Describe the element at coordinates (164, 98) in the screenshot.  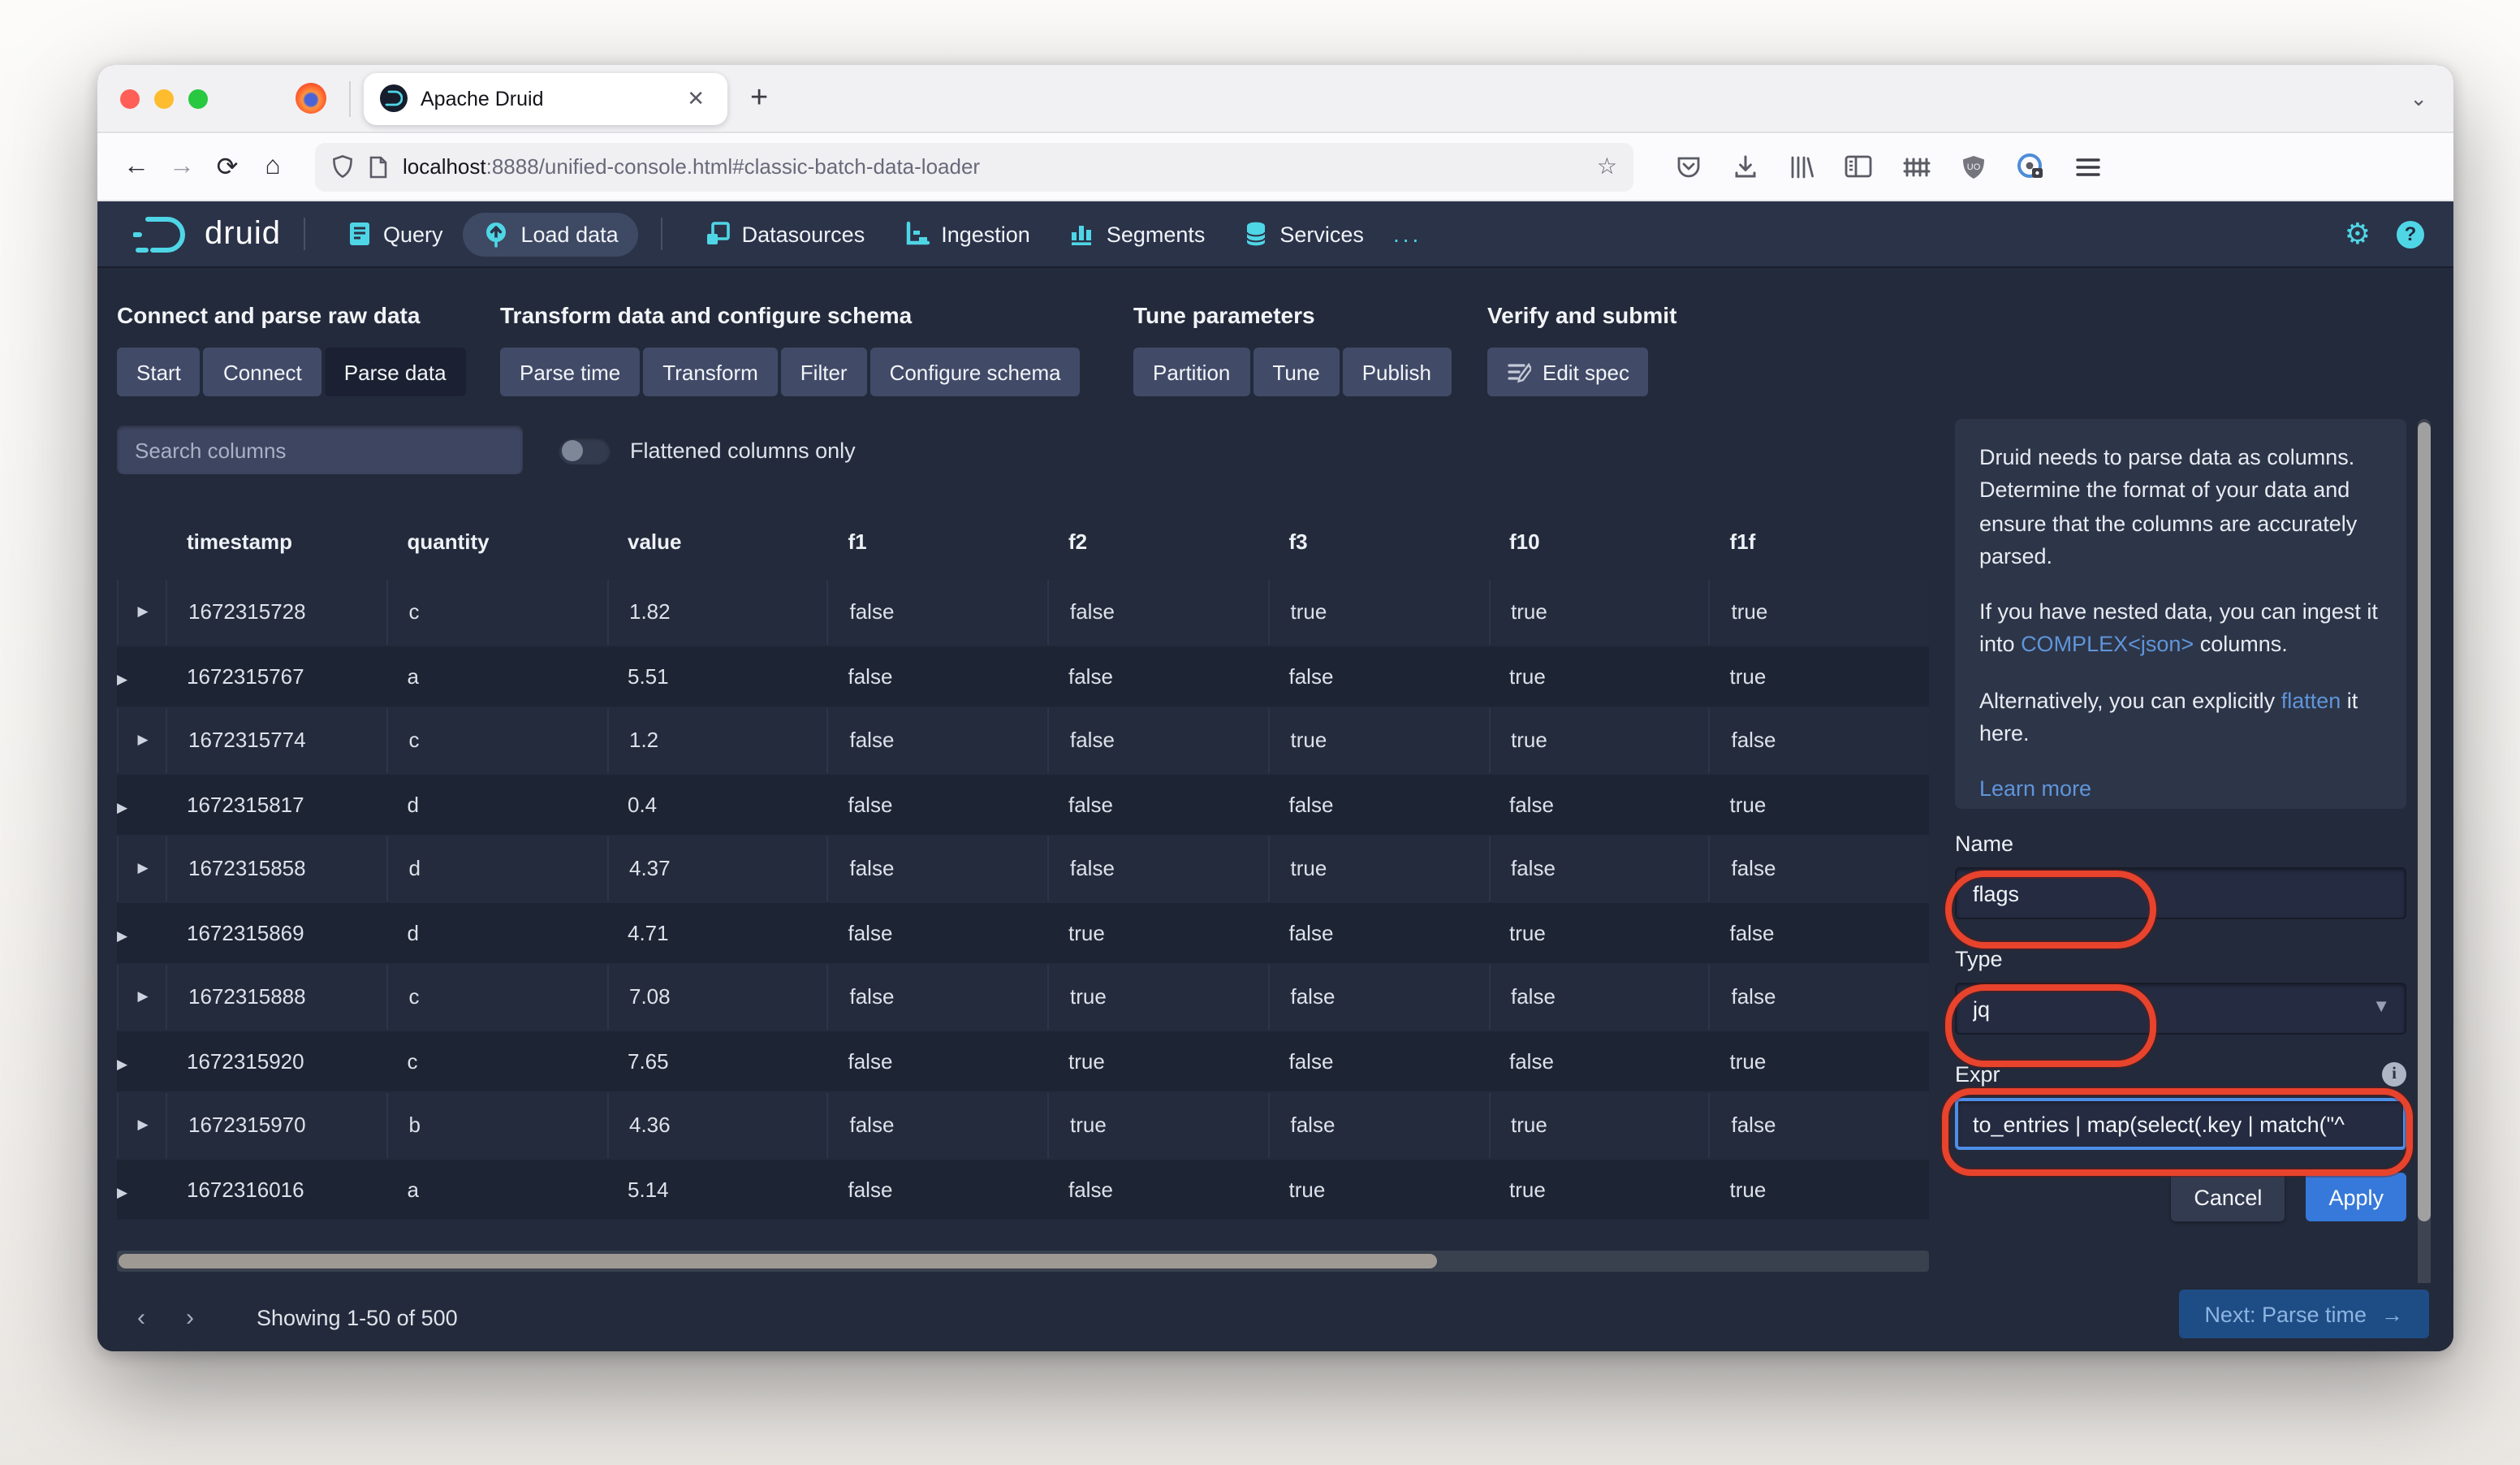
I see `minimize-window-button` at that location.